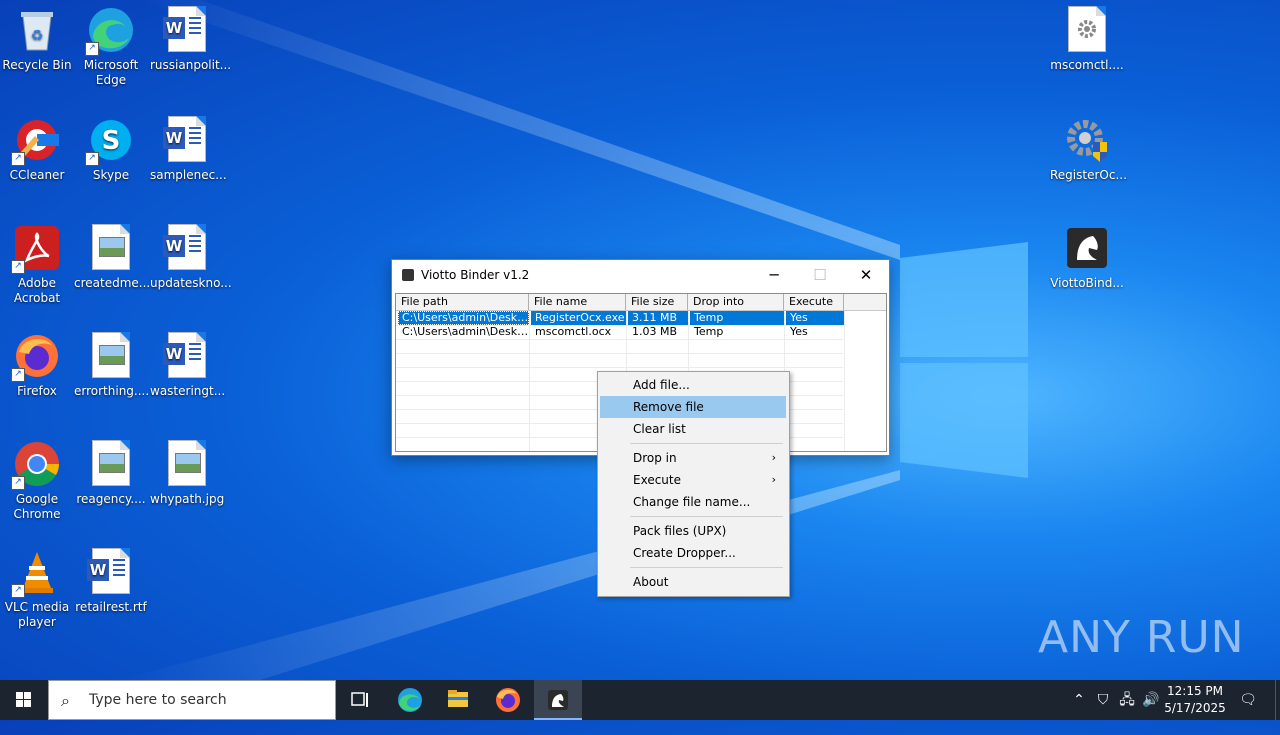 This screenshot has height=735, width=1280. What do you see at coordinates (1127, 700) in the screenshot?
I see `network-icon: 🖧` at bounding box center [1127, 700].